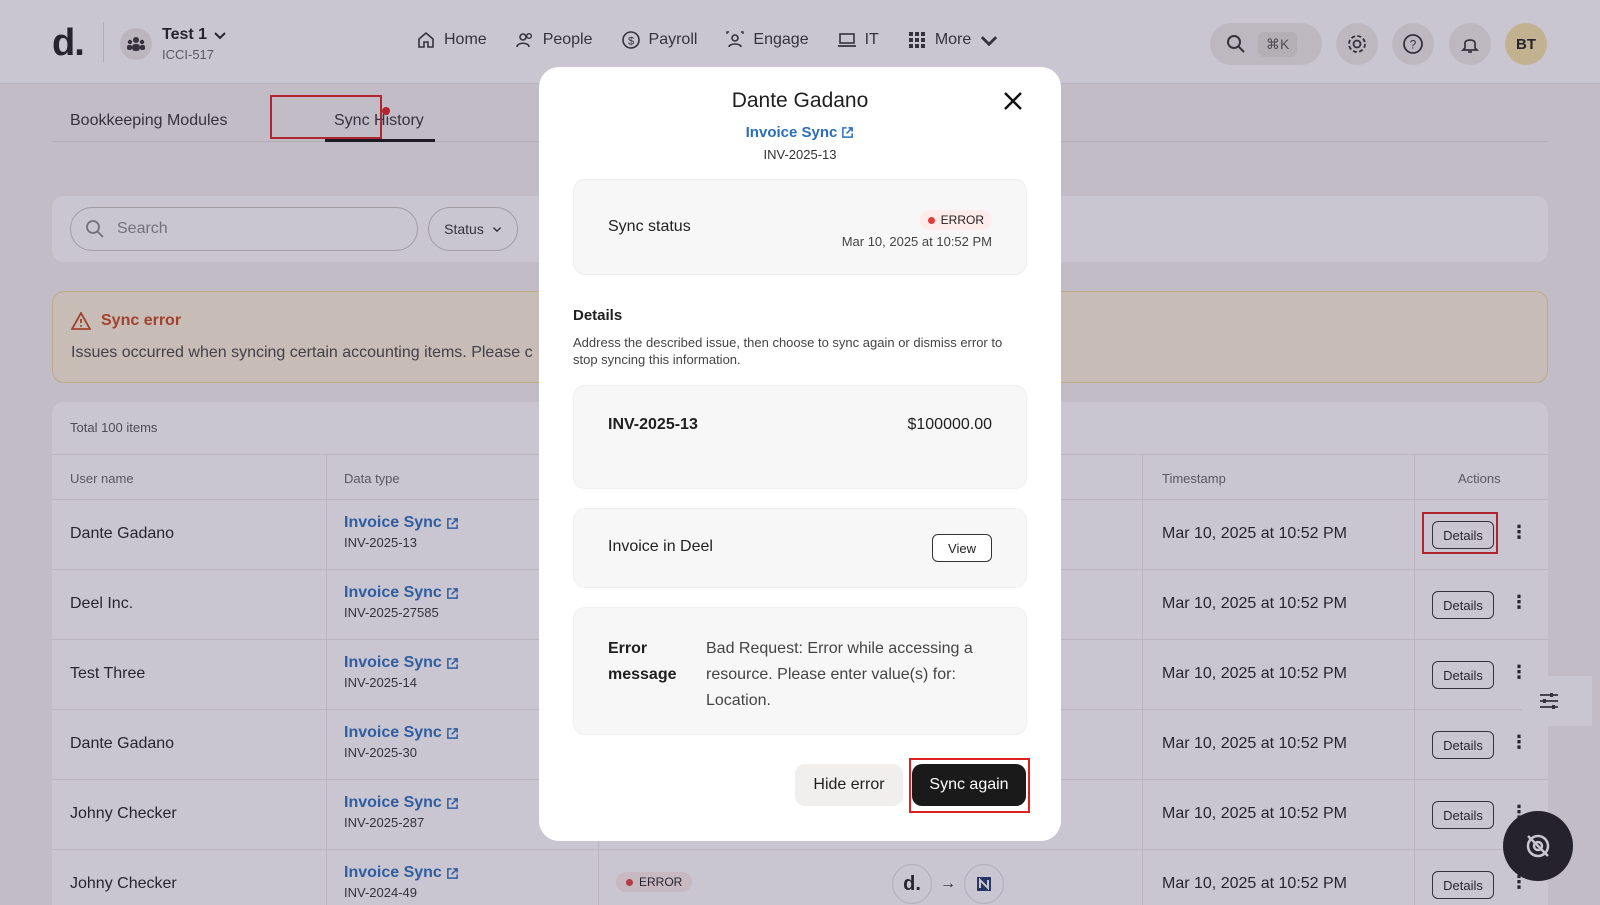 This screenshot has width=1600, height=905. I want to click on error-message-label: Error message, so click(642, 661).